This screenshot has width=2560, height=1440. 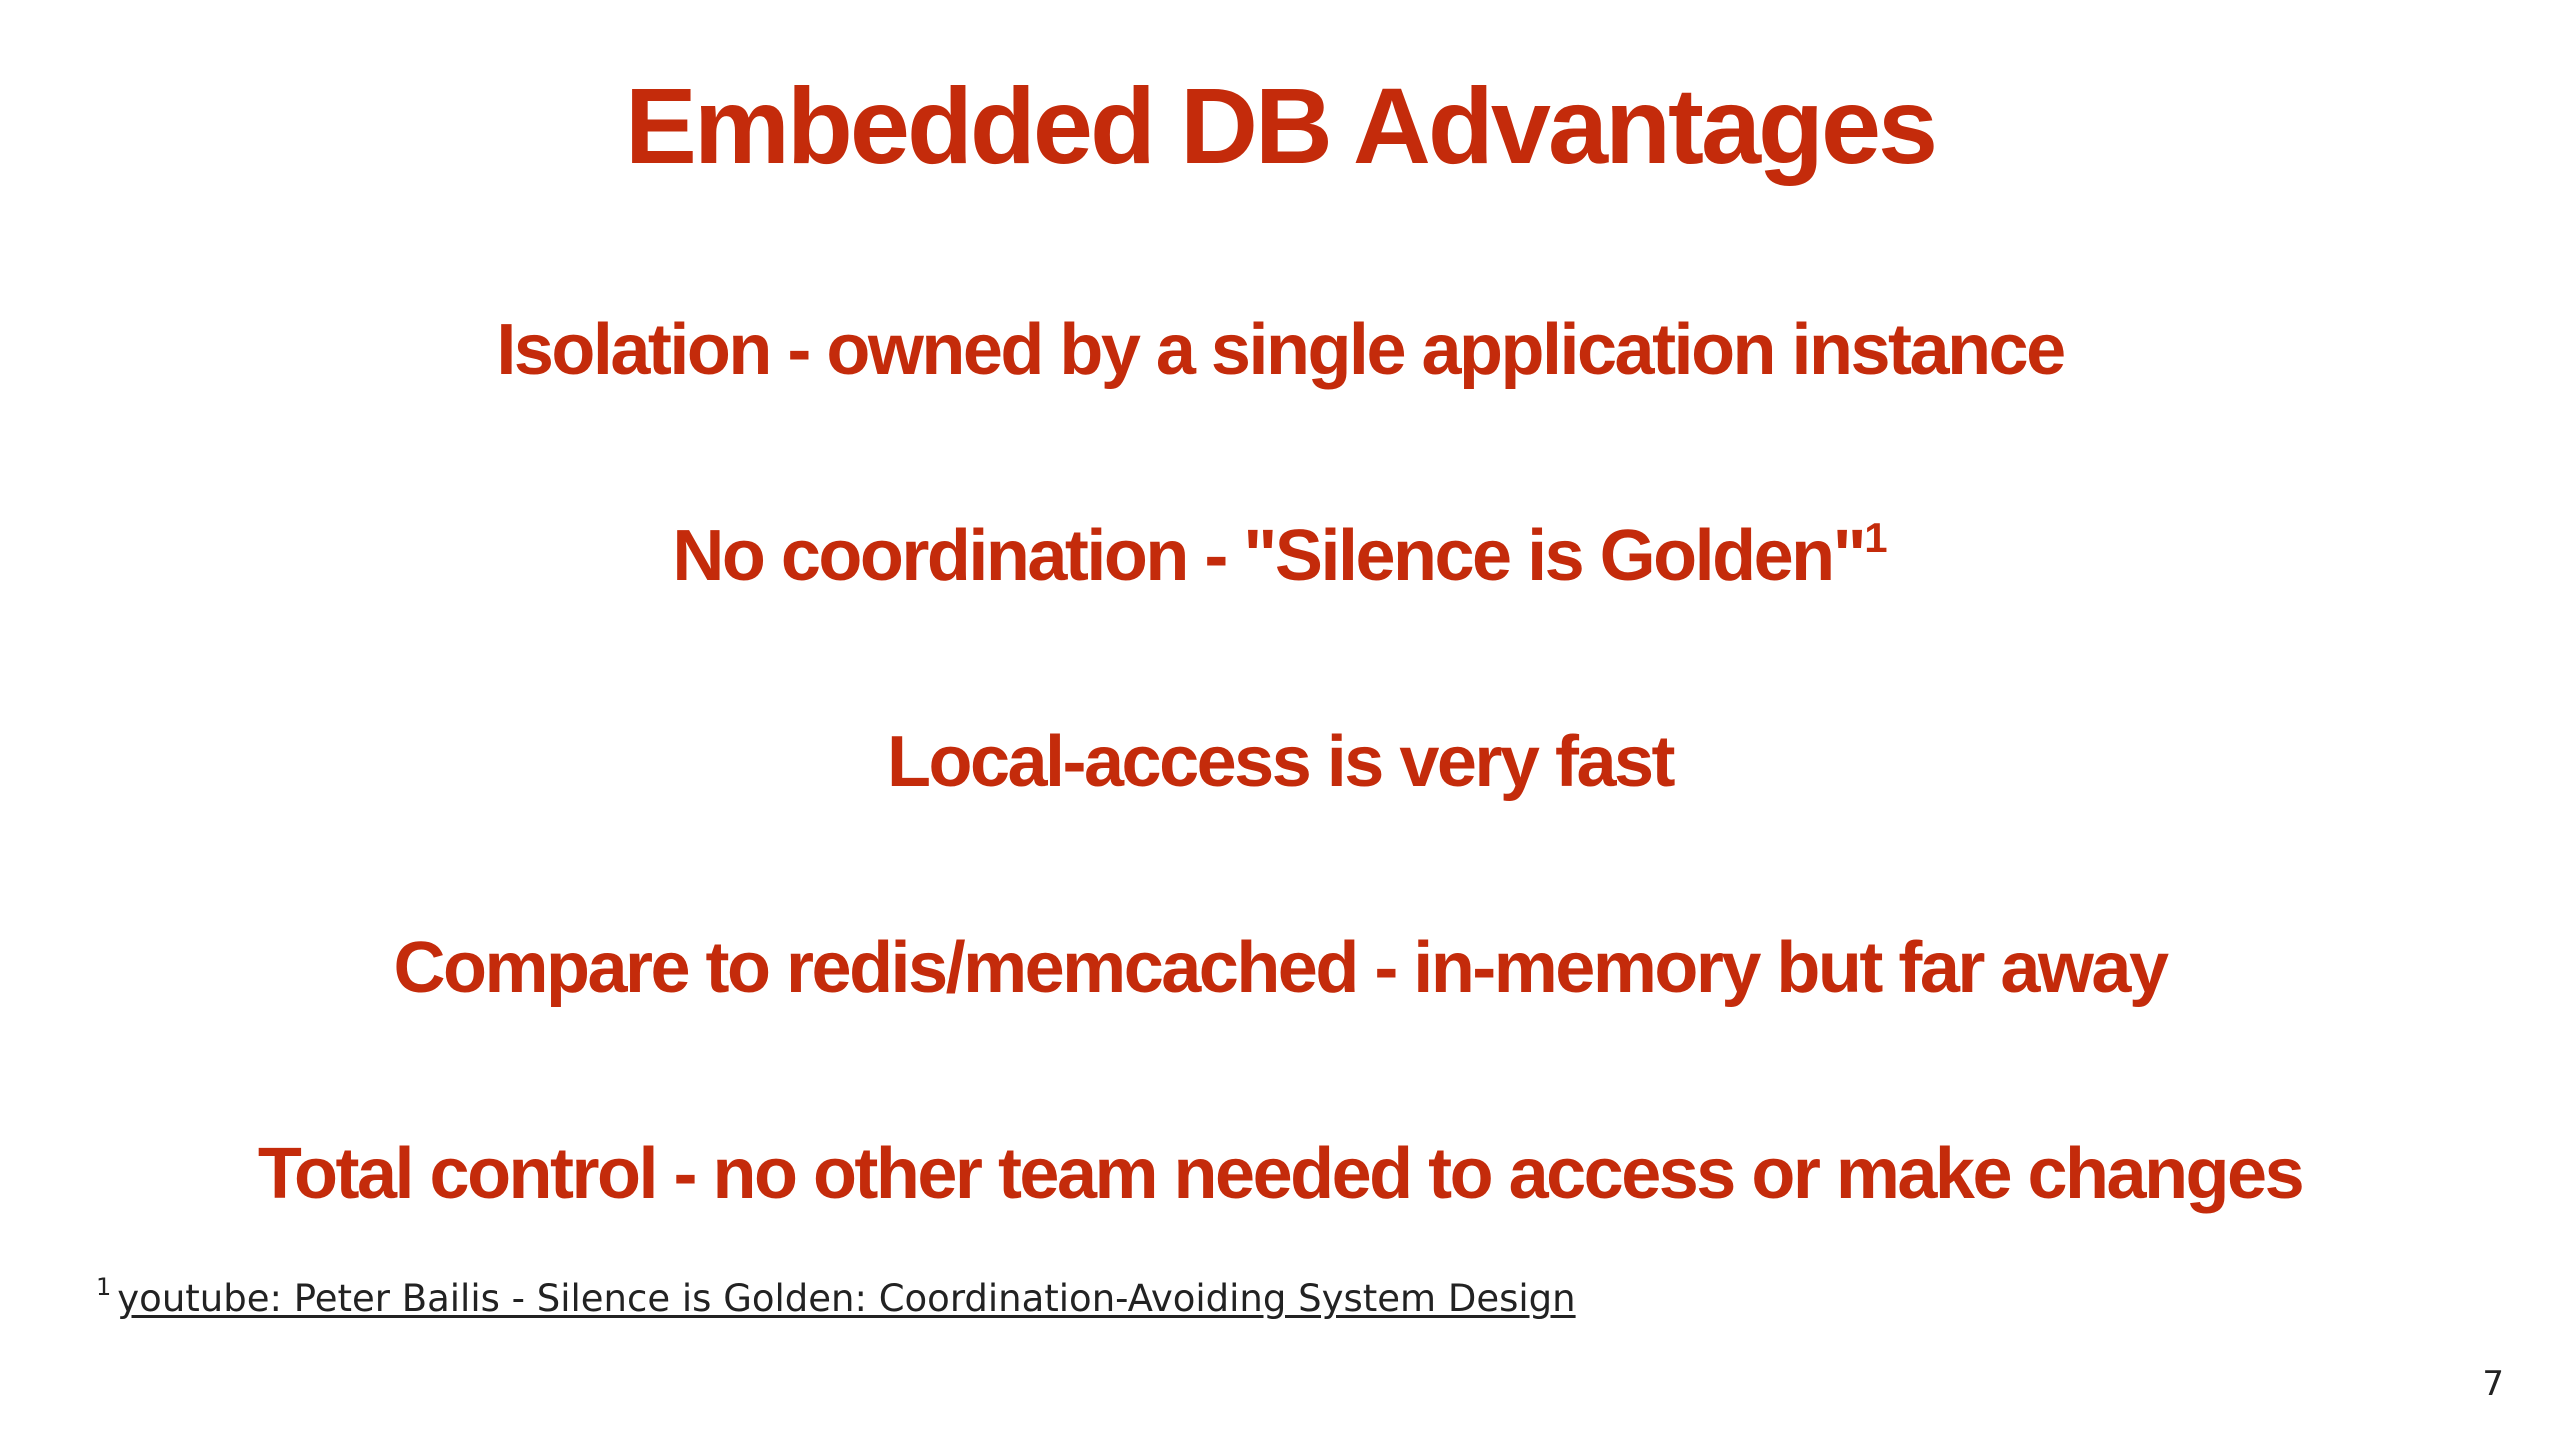 I want to click on bullet-item: Local-access is very fast, so click(x=1280, y=797).